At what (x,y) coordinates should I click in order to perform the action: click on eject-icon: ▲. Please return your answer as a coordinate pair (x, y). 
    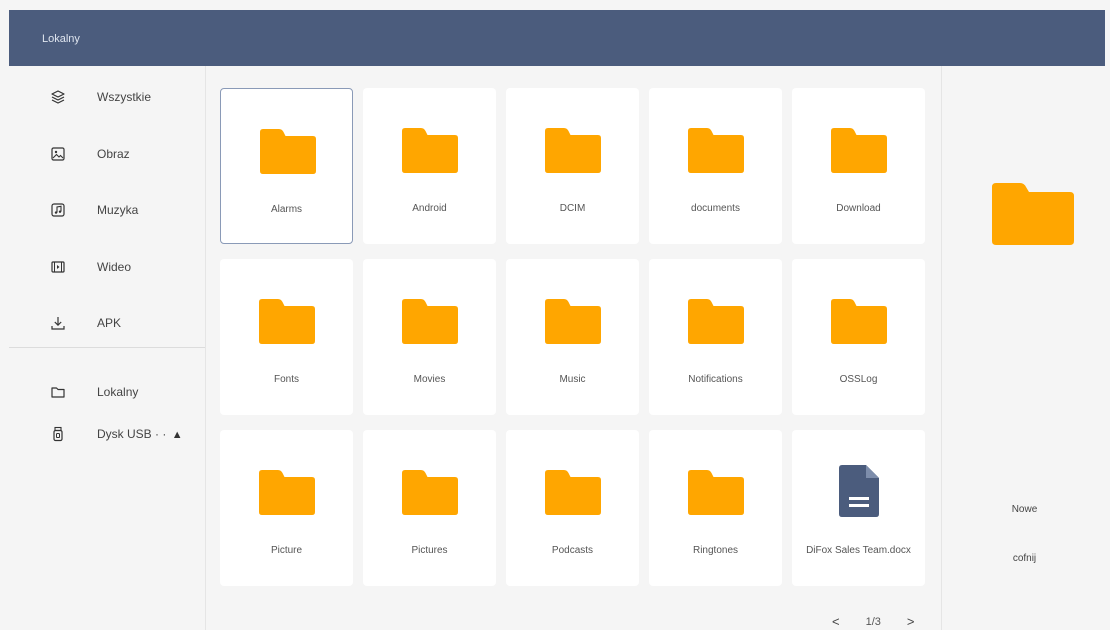
    Looking at the image, I should click on (177, 435).